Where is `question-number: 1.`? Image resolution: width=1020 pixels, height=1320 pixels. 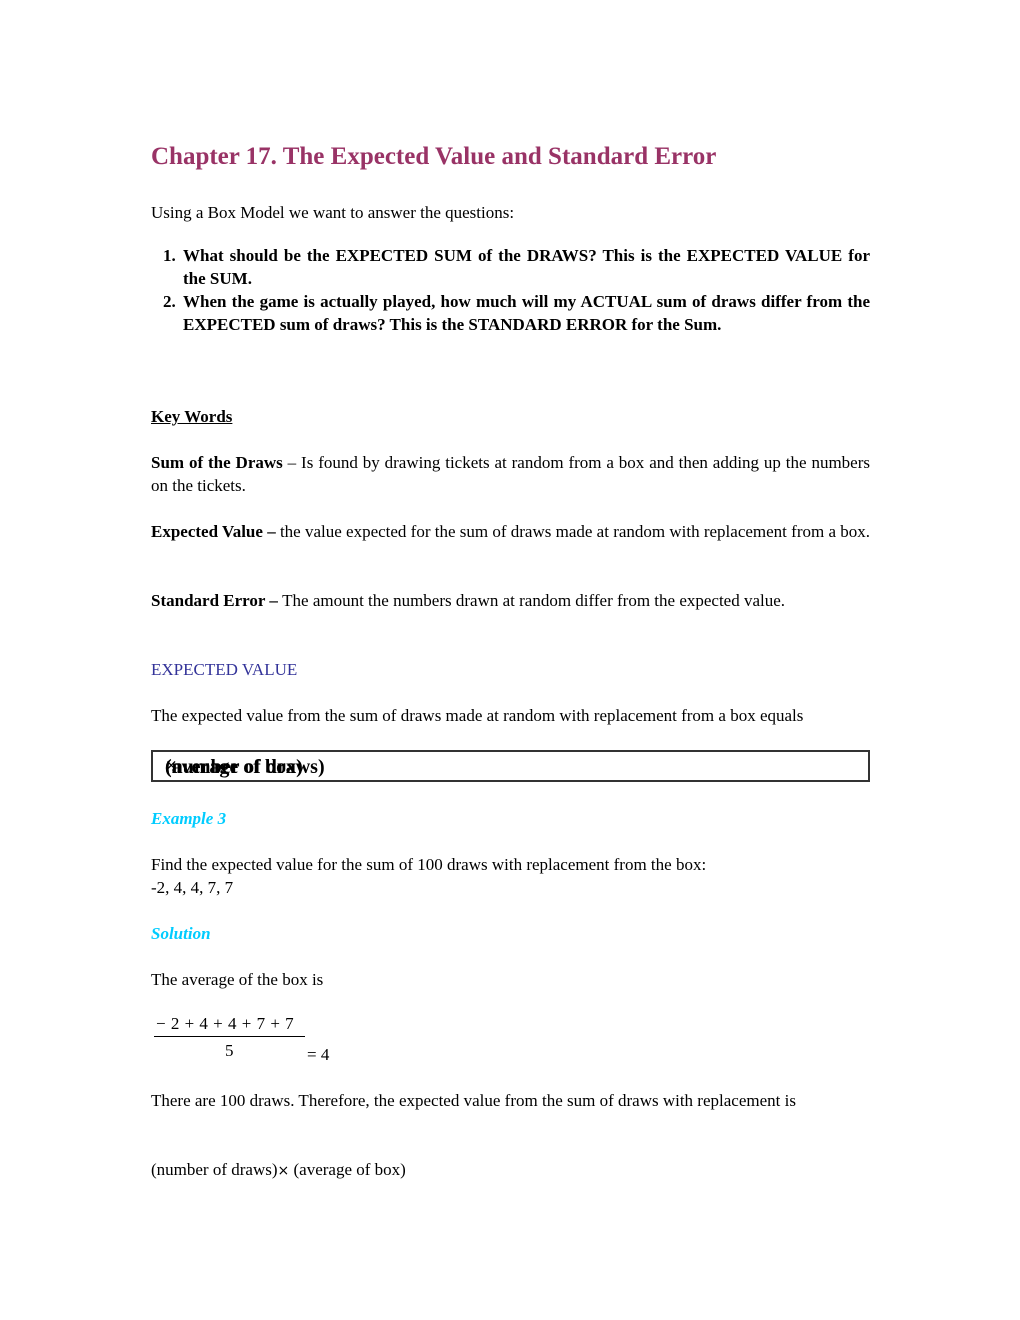 question-number: 1. is located at coordinates (169, 255).